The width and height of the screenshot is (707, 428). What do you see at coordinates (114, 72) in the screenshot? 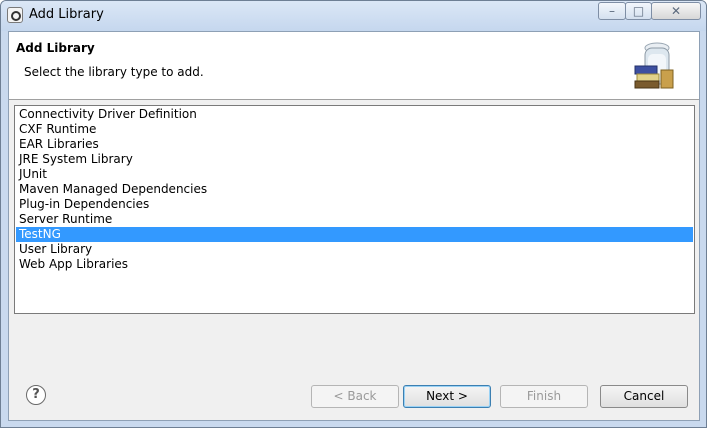
I see `banner-description: Select the library type to add.` at bounding box center [114, 72].